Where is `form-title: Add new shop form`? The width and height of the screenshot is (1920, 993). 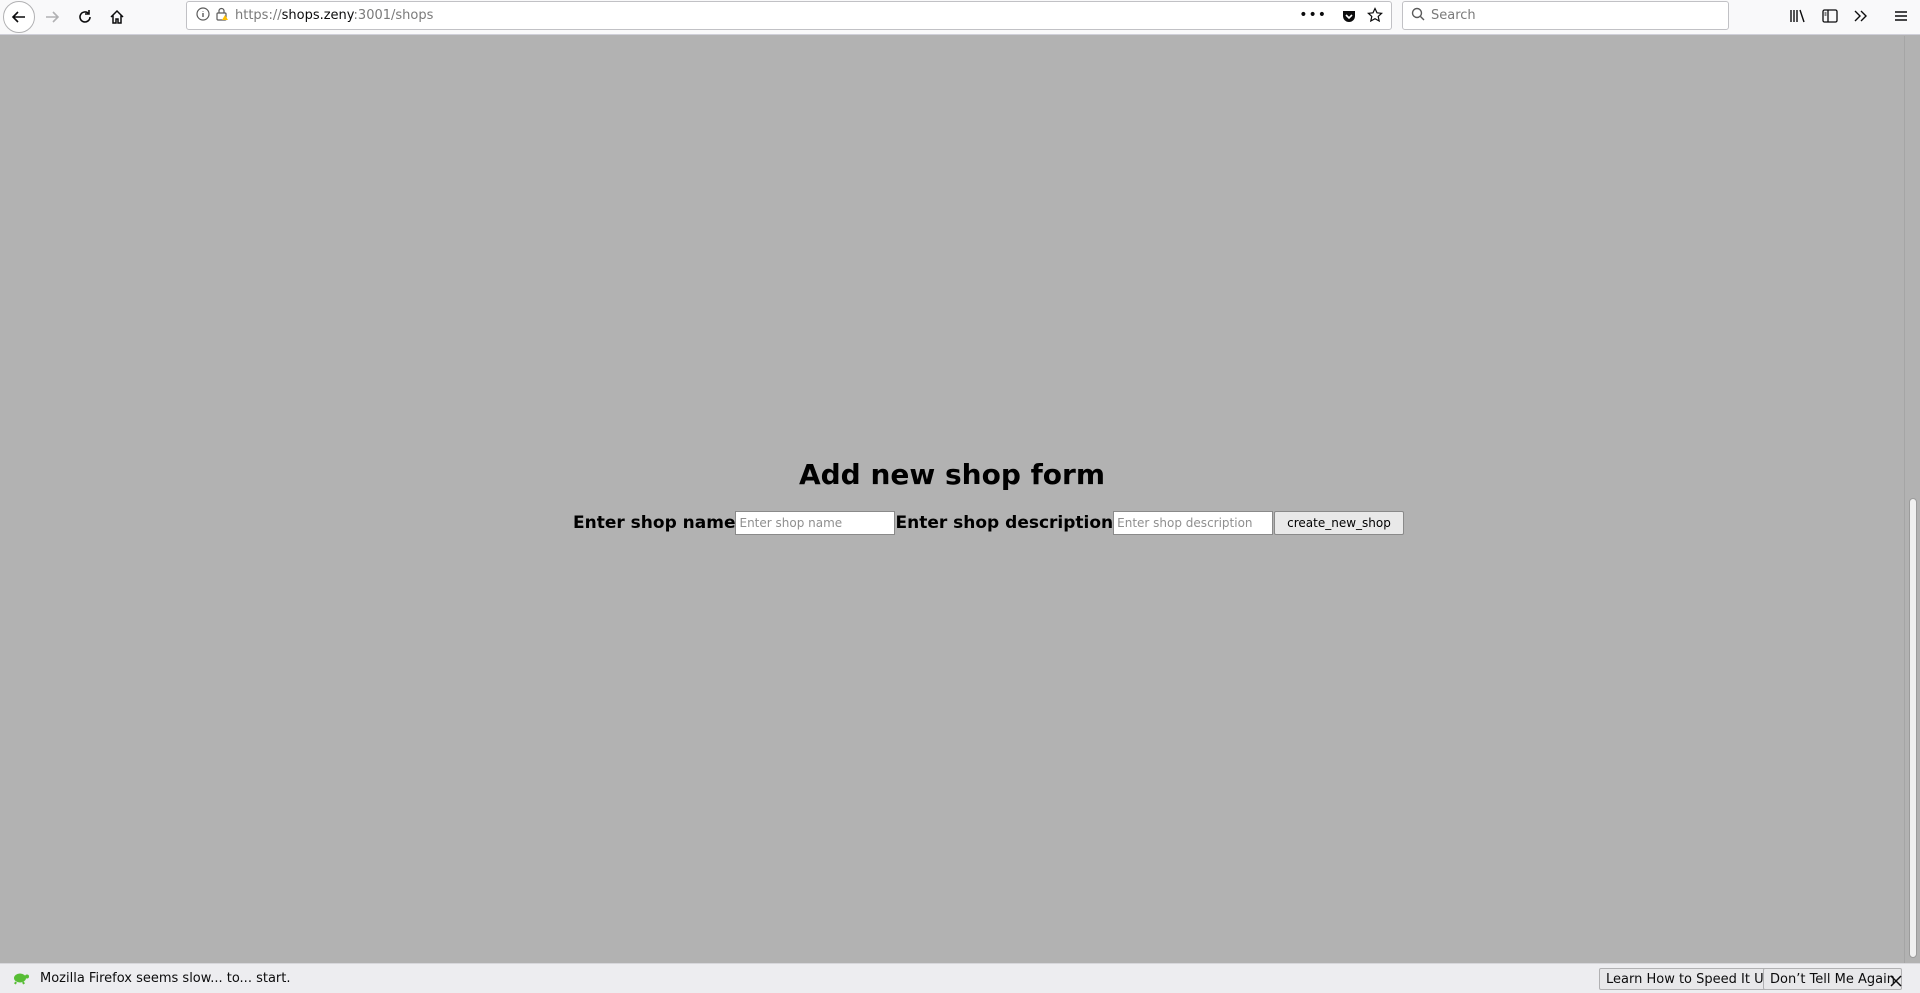
form-title: Add new shop form is located at coordinates (952, 474).